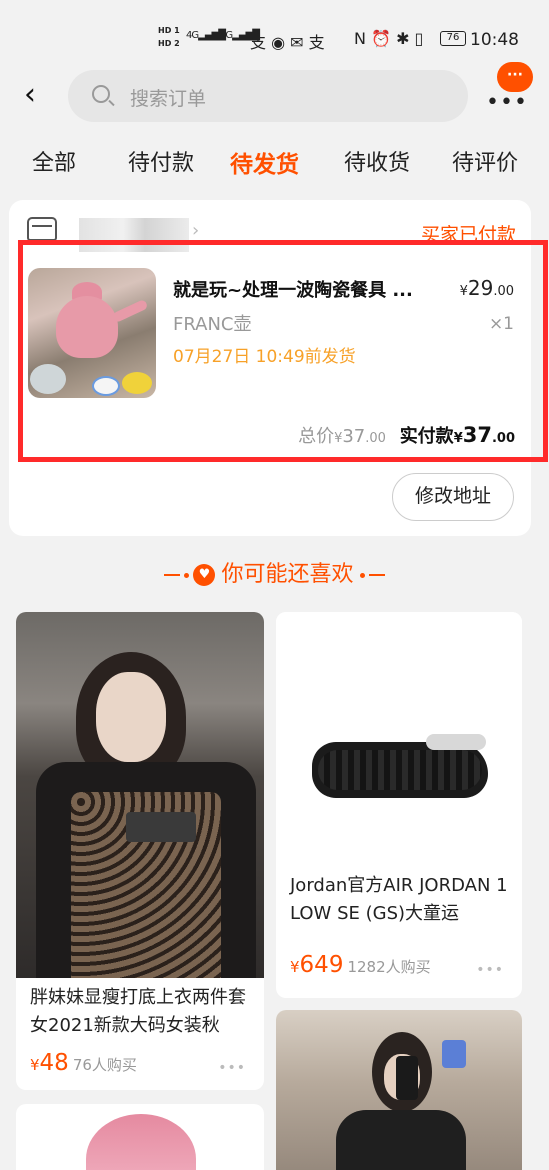 This screenshot has height=1170, width=549. Describe the element at coordinates (264, 162) in the screenshot. I see `tab-pending-shipment: 待发货` at that location.